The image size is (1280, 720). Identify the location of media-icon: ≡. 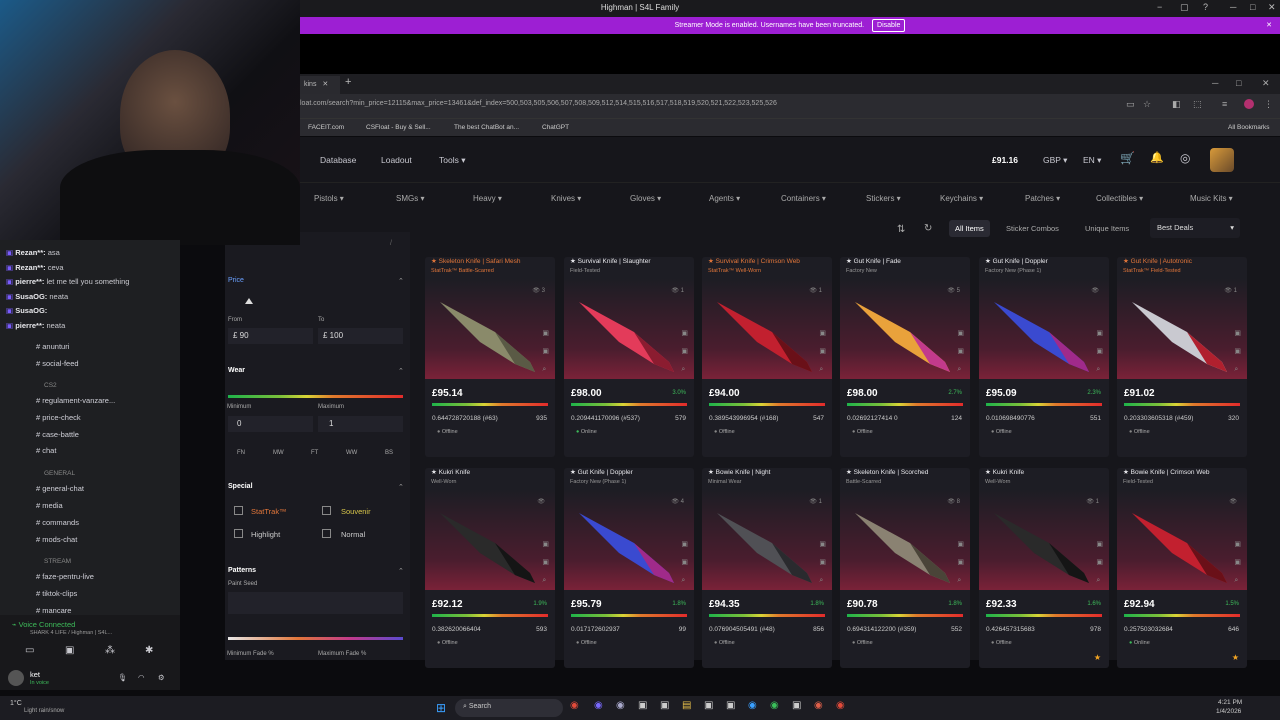
(1224, 104).